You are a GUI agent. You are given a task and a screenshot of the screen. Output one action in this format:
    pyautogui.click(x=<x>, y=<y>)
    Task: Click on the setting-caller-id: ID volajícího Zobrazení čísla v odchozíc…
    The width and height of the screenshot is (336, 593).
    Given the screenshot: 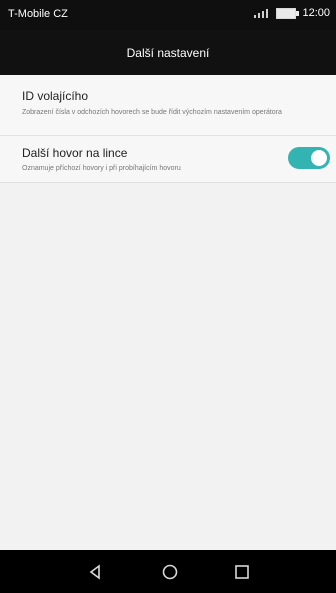 What is the action you would take?
    pyautogui.click(x=168, y=105)
    